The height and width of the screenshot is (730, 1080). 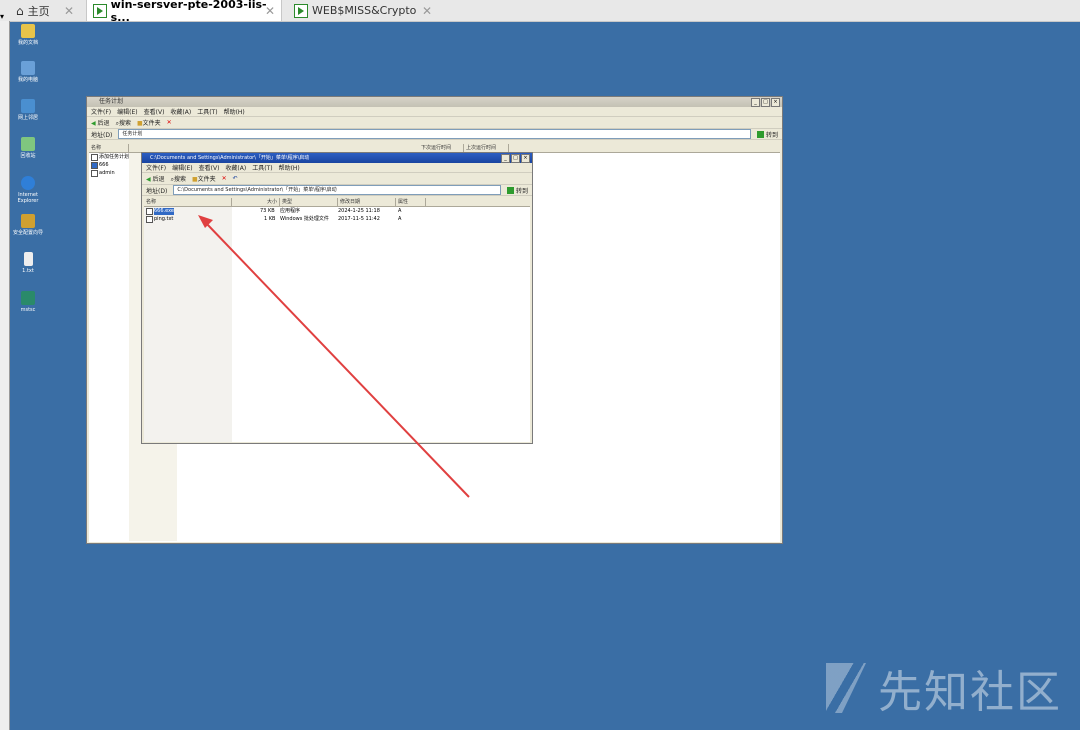 What do you see at coordinates (104, 165) in the screenshot?
I see `task-name: 666` at bounding box center [104, 165].